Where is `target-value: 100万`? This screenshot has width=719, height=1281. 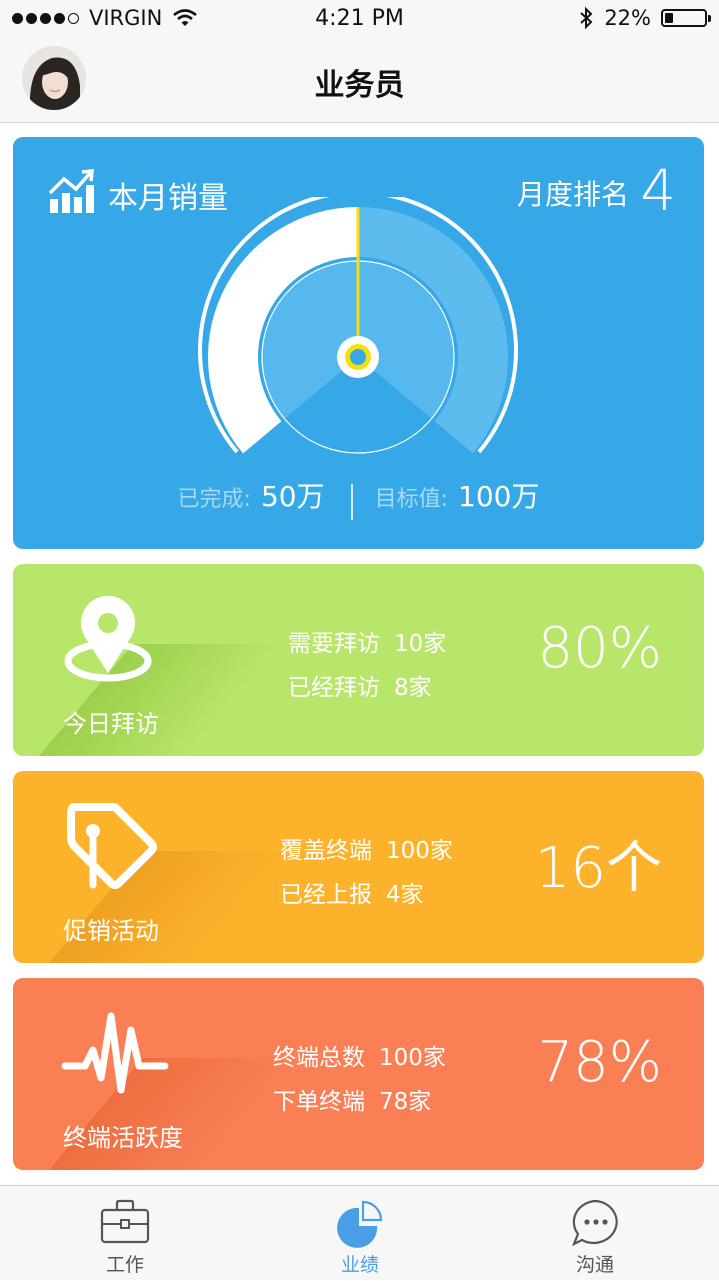 target-value: 100万 is located at coordinates (499, 496).